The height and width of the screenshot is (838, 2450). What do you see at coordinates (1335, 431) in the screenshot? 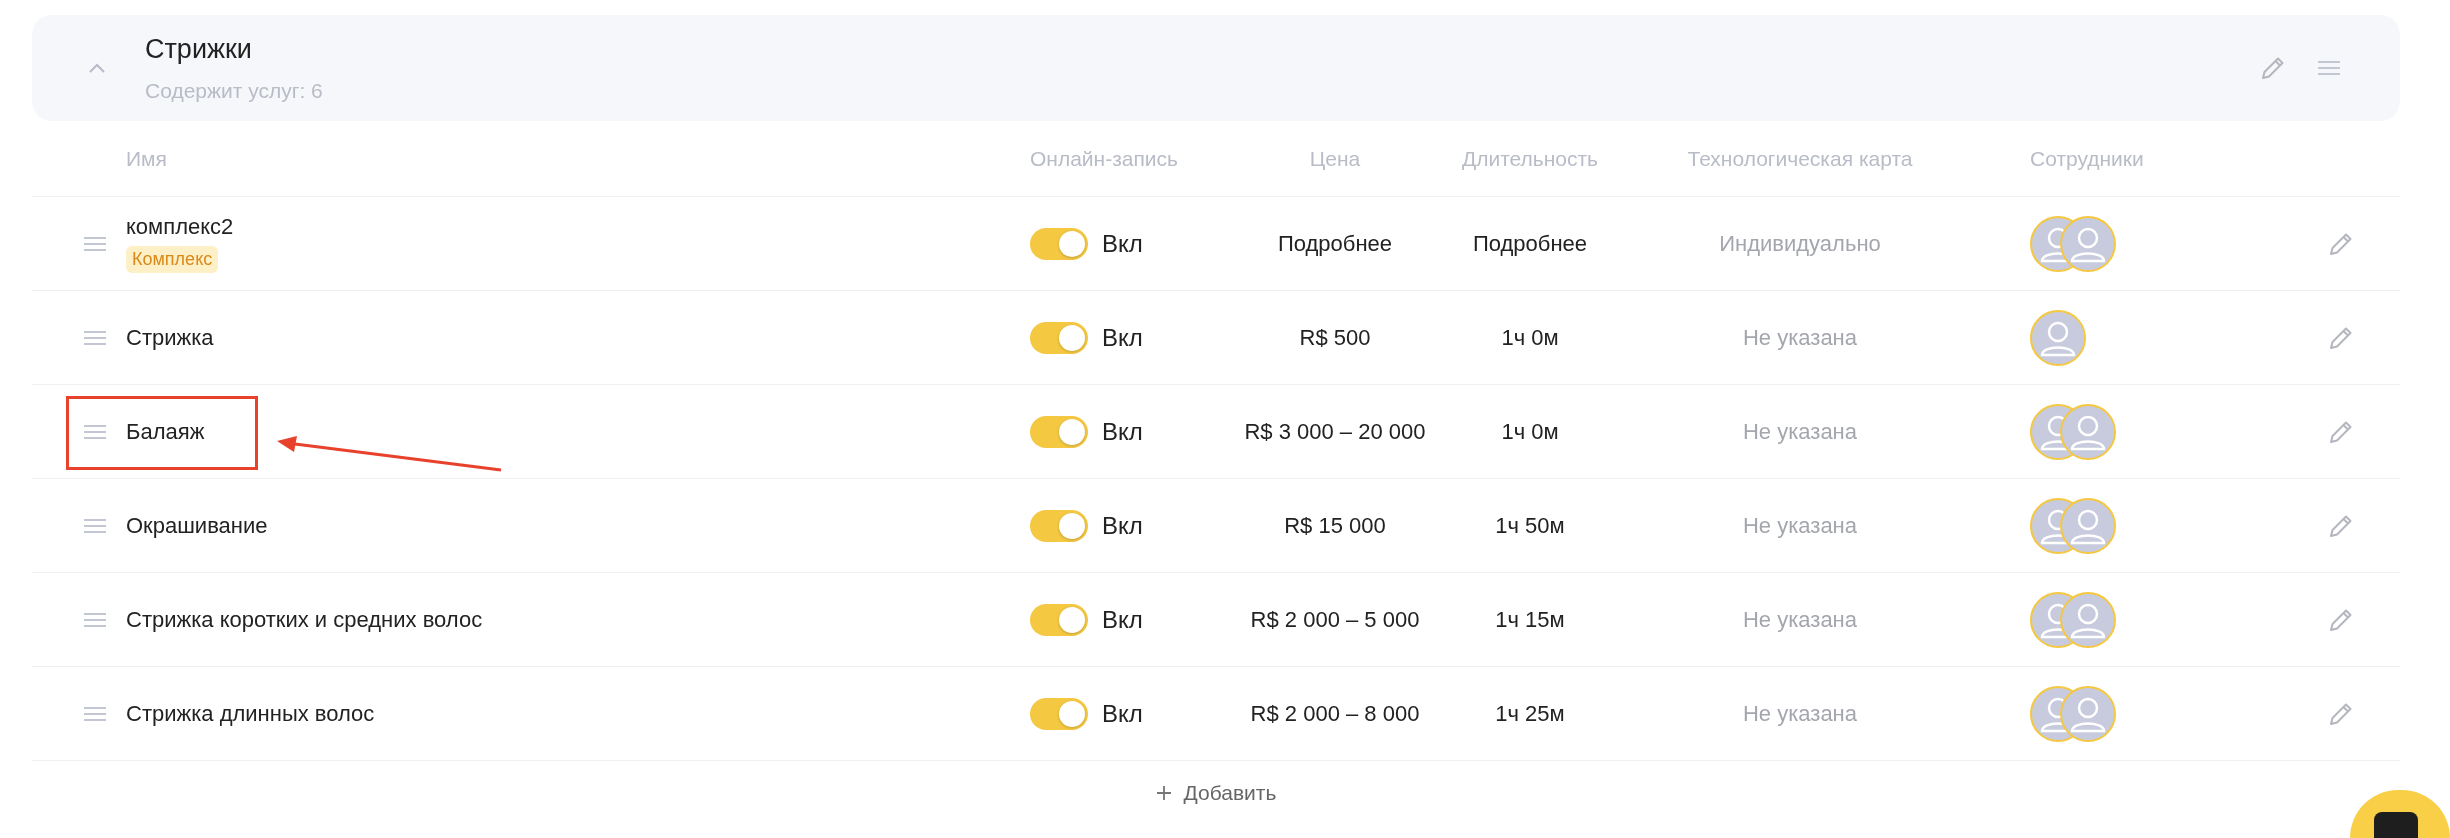
I see `price-text: R$ 3 000 – 20 000` at bounding box center [1335, 431].